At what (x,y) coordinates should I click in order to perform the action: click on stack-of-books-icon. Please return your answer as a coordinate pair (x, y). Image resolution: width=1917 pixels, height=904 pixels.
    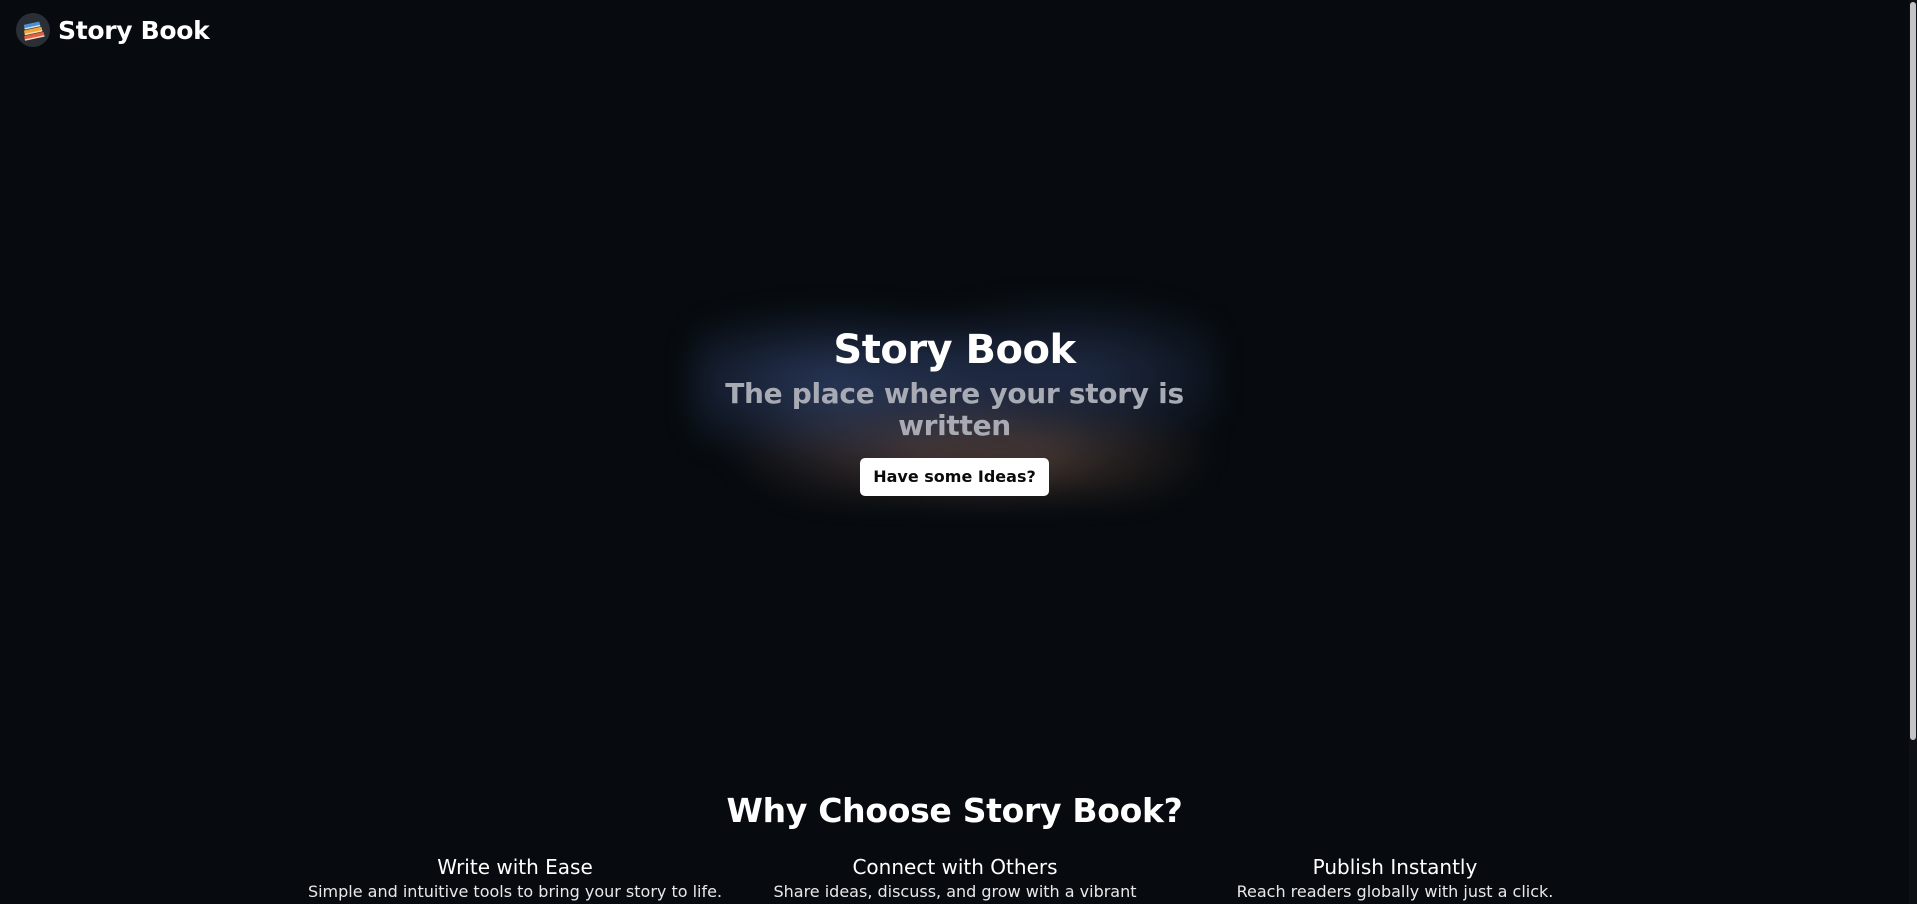
    Looking at the image, I should click on (33, 30).